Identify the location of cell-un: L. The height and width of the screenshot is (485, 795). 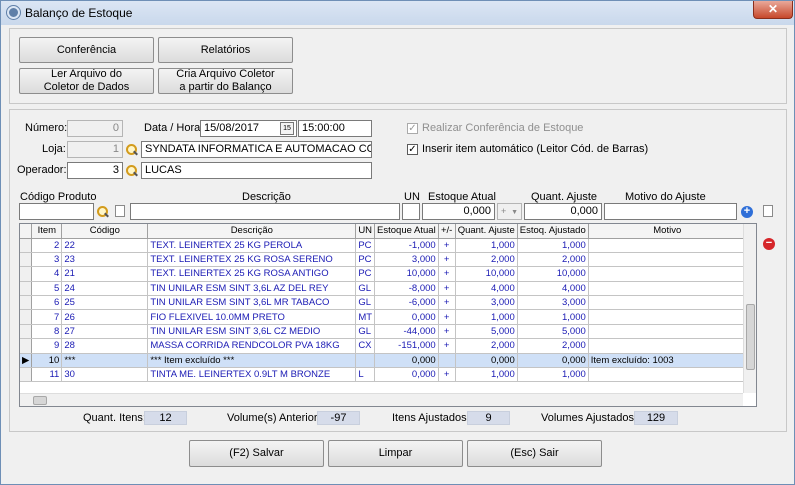
(365, 375).